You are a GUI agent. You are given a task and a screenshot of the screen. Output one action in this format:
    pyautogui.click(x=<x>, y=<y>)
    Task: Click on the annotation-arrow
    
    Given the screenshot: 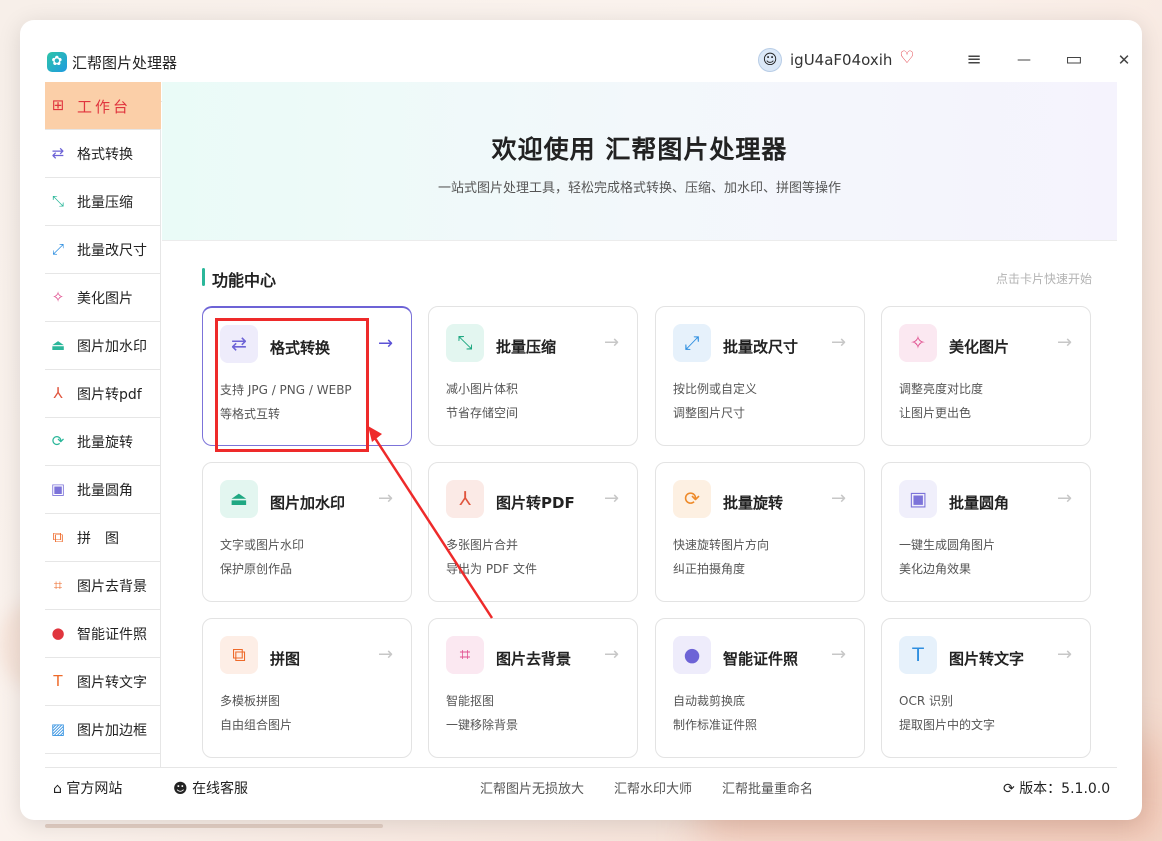 What is the action you would take?
    pyautogui.click(x=431, y=522)
    